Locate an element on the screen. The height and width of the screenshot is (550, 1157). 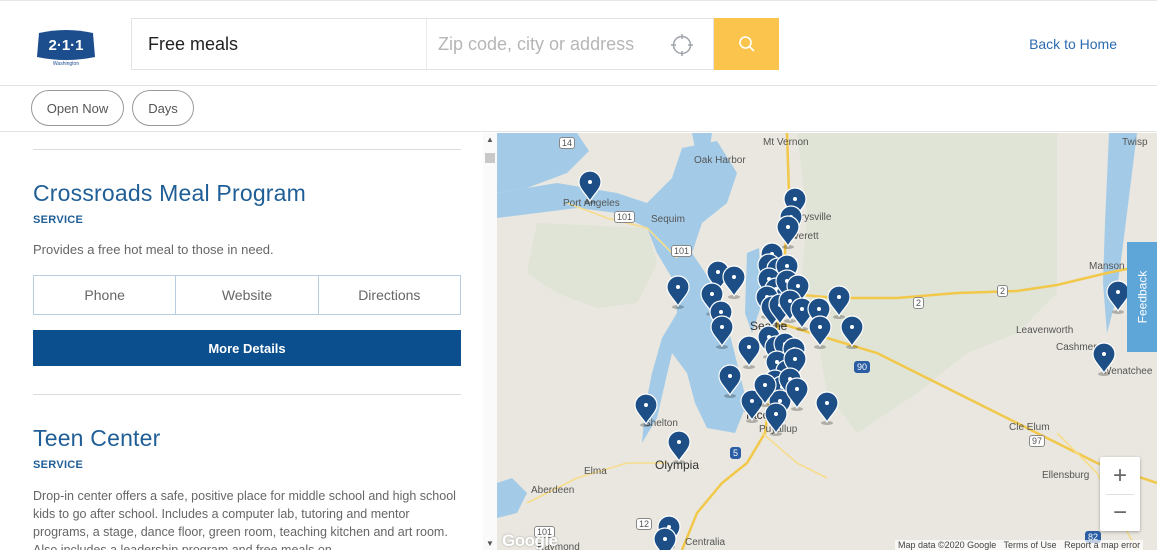
feedback-label: Feedback is located at coordinates (1142, 297).